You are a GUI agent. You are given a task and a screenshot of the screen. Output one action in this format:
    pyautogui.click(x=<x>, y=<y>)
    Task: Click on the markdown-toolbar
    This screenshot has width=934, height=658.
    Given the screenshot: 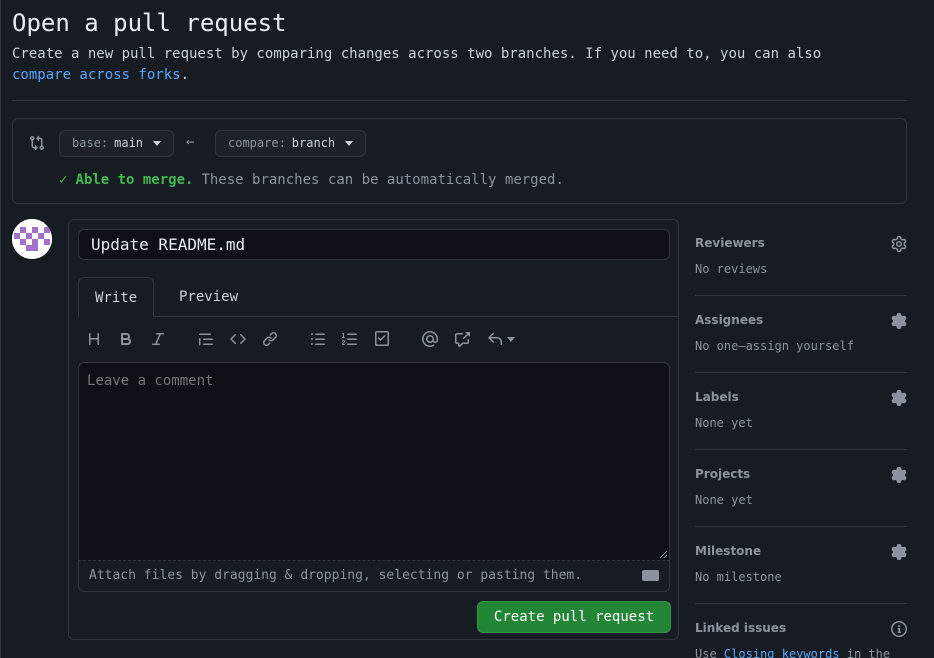 What is the action you would take?
    pyautogui.click(x=376, y=339)
    